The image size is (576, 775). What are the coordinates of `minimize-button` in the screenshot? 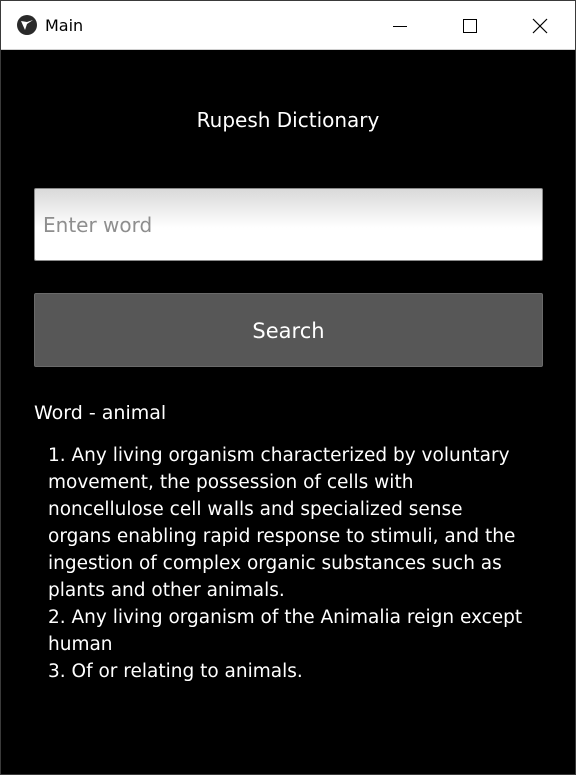 It's located at (400, 25).